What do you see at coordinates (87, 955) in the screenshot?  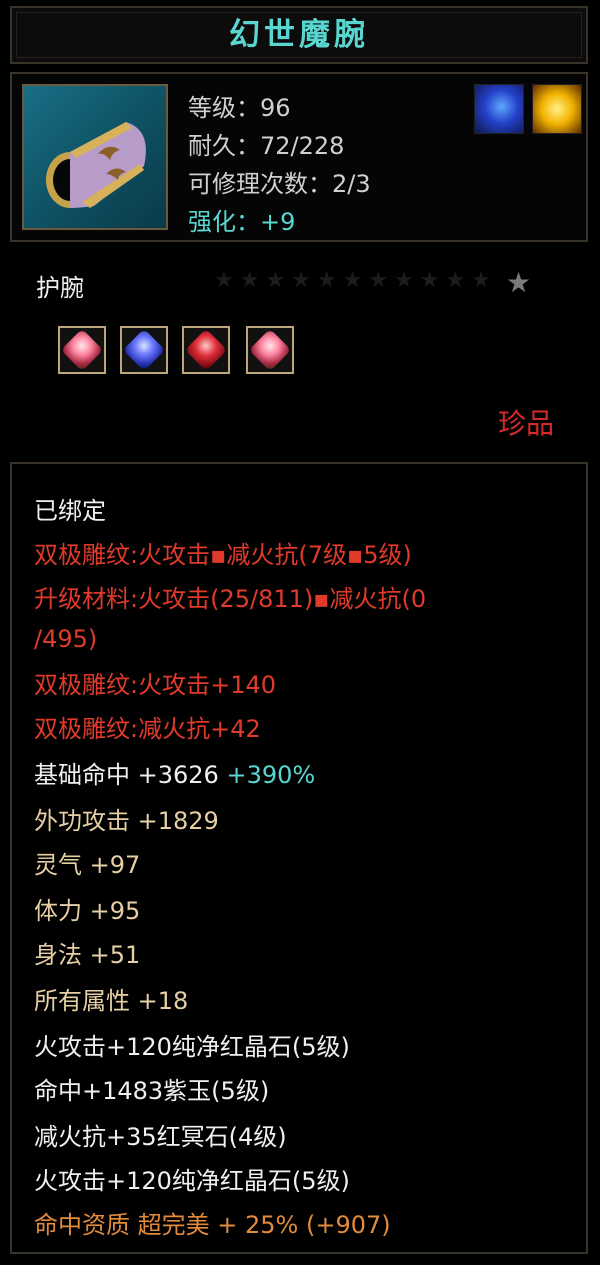 I see `agility-stat: 身法 +51` at bounding box center [87, 955].